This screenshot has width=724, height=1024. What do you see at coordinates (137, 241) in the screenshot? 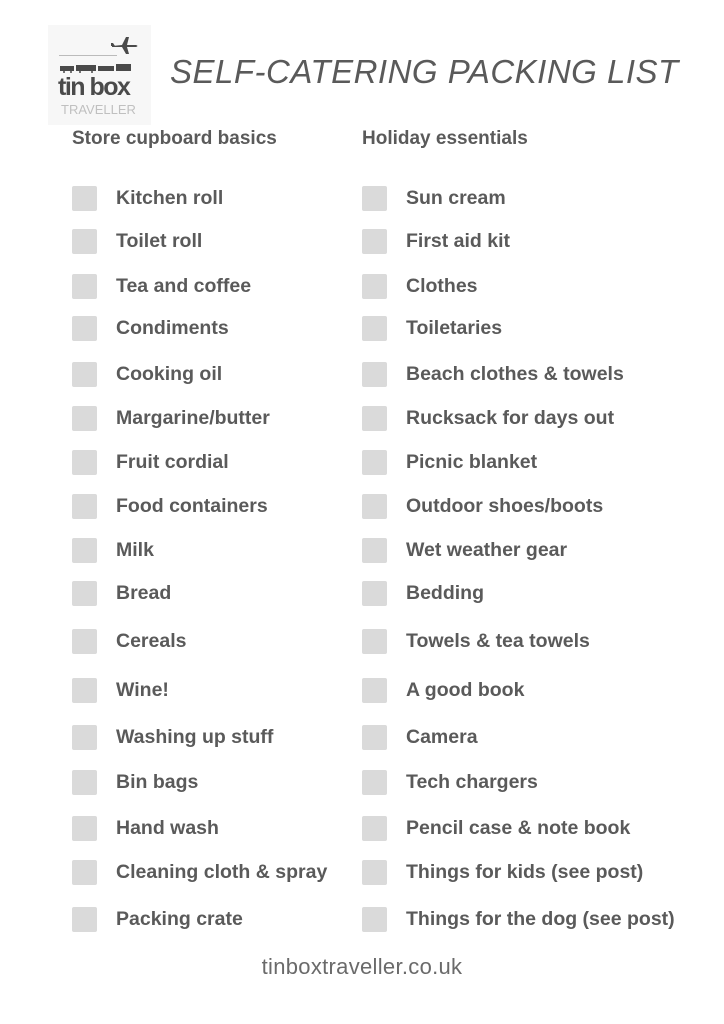
I see `checklist-item: Toilet roll` at bounding box center [137, 241].